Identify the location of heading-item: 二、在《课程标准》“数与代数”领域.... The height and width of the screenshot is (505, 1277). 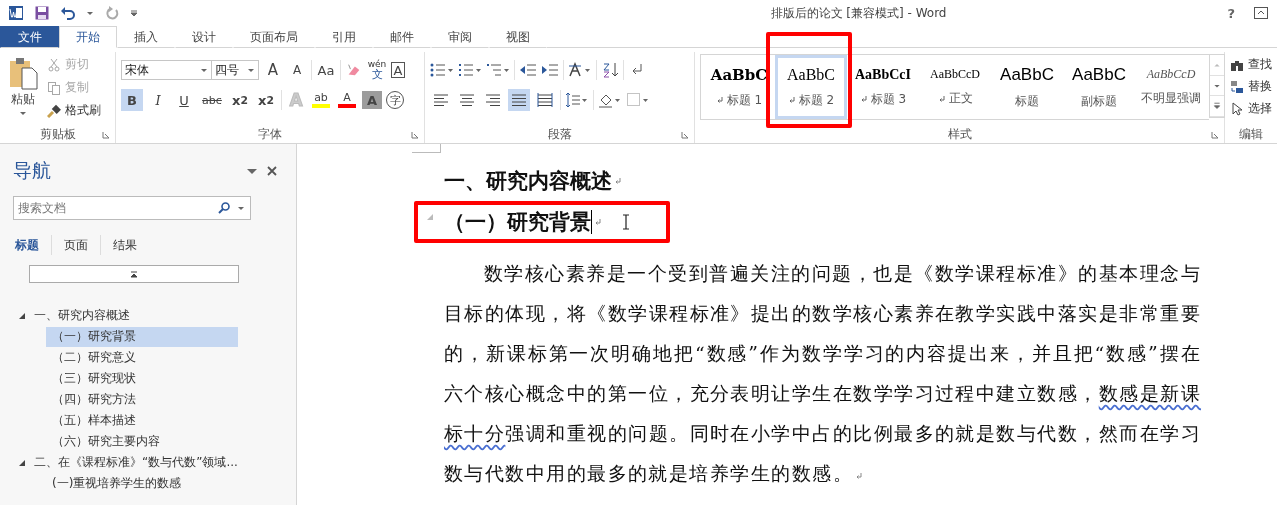
(136, 462).